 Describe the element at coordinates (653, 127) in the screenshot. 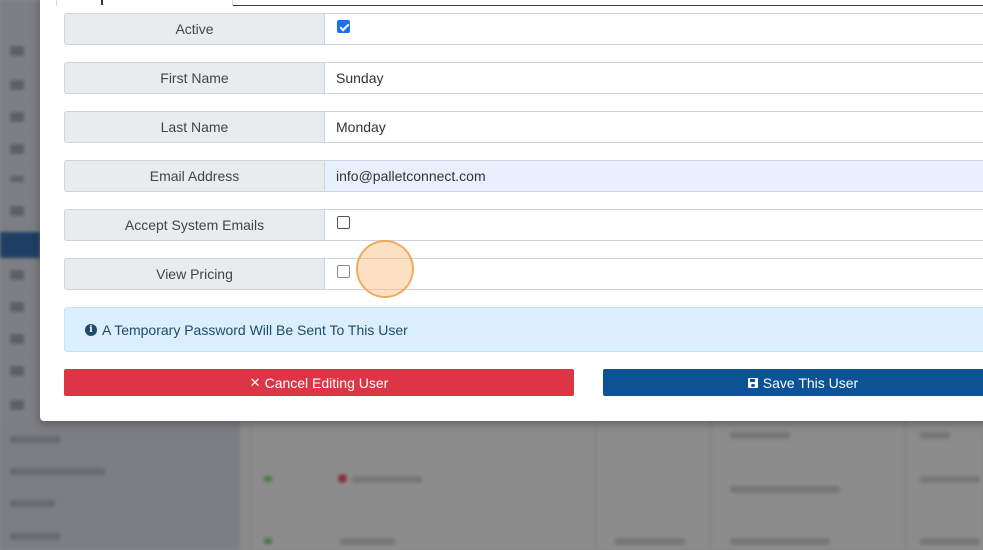

I see `last-name-input: Monday` at that location.